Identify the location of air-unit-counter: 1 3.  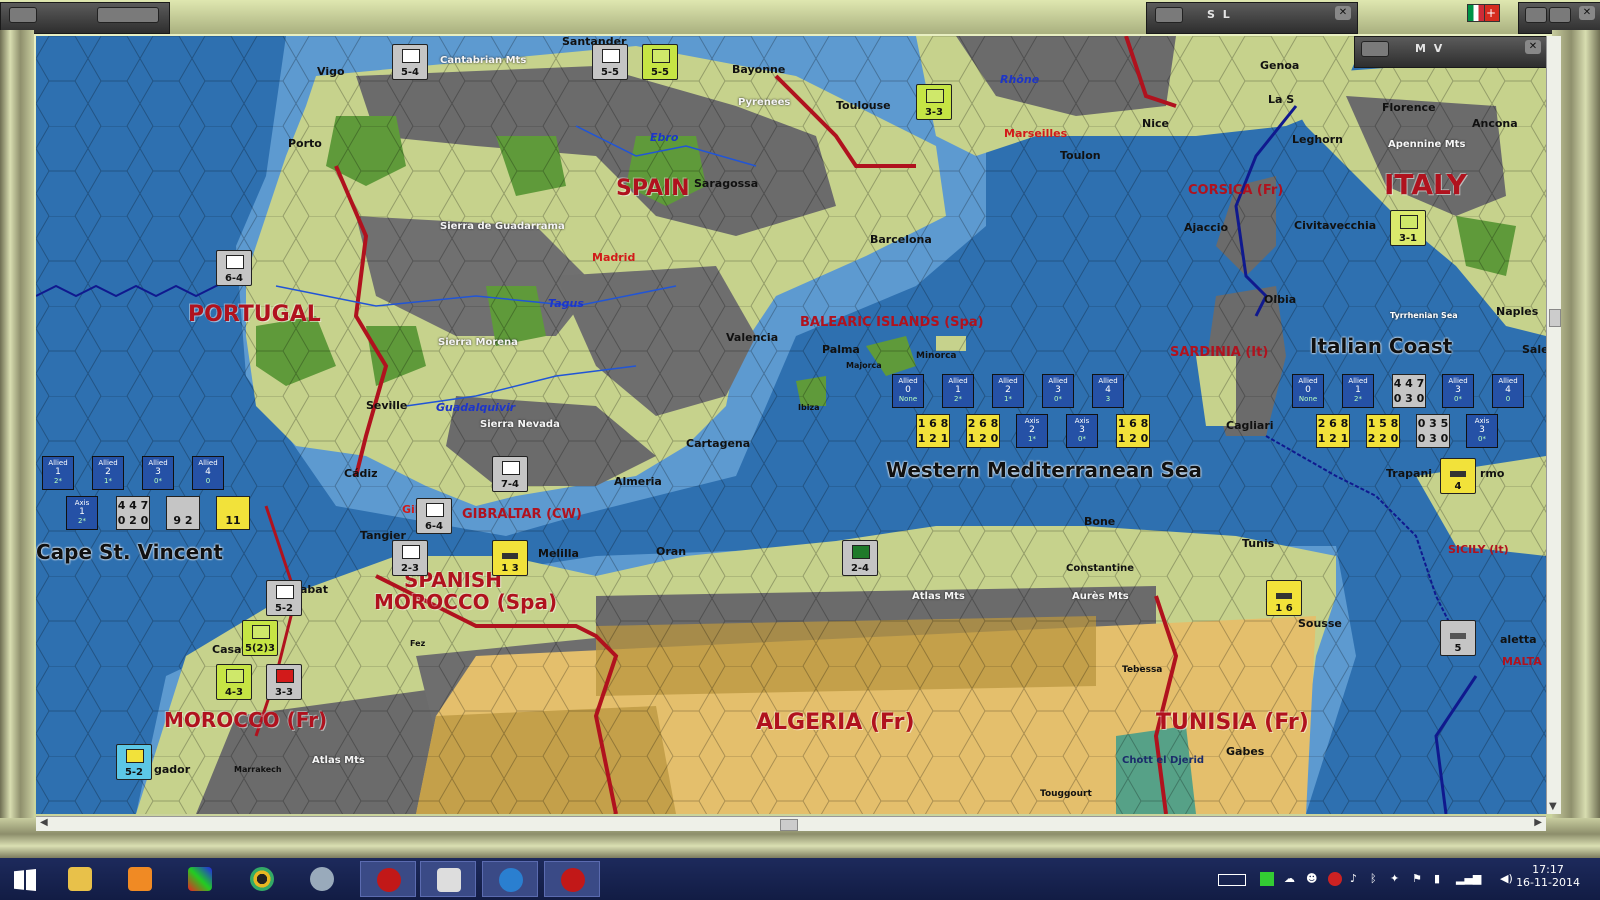
(510, 558).